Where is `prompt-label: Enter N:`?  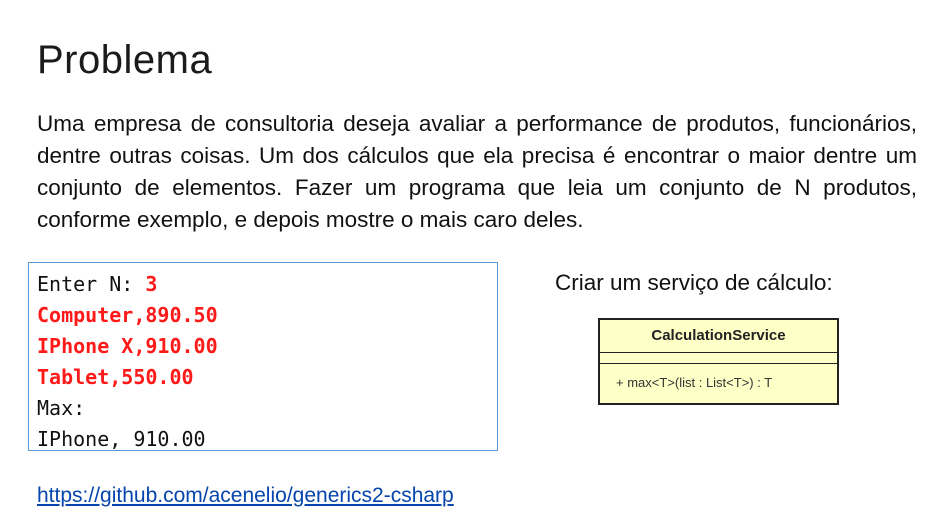
prompt-label: Enter N: is located at coordinates (91, 284).